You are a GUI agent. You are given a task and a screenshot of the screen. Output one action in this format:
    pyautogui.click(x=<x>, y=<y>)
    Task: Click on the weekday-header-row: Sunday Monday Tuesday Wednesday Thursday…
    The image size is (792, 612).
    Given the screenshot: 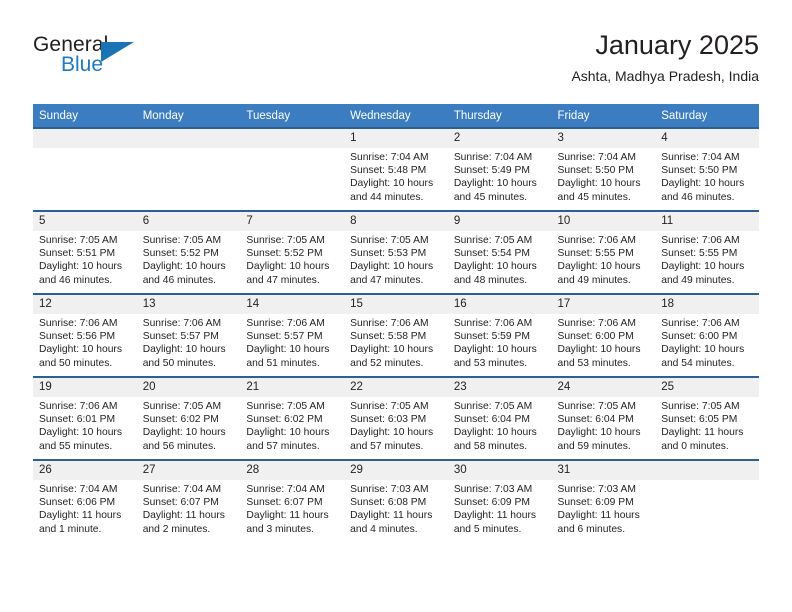 What is the action you would take?
    pyautogui.click(x=396, y=116)
    